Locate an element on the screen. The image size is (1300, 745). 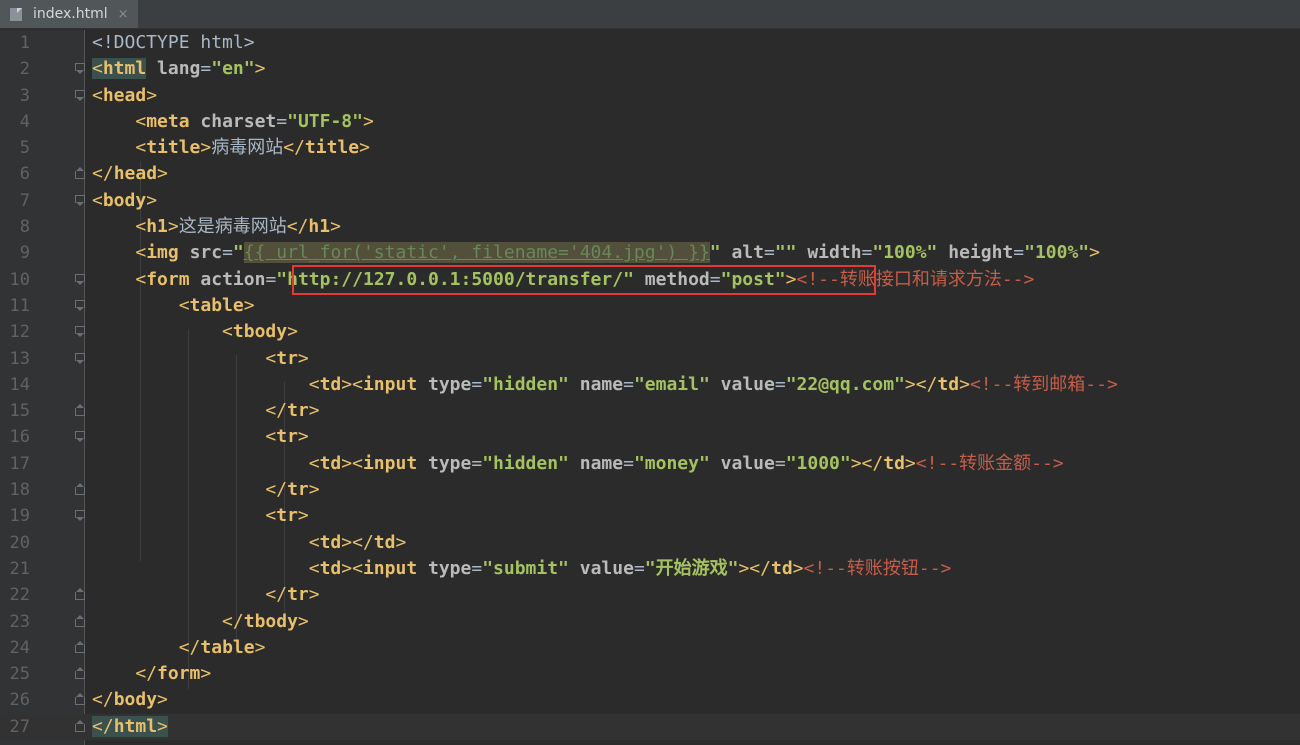
code-token: "100%" is located at coordinates (1057, 253).